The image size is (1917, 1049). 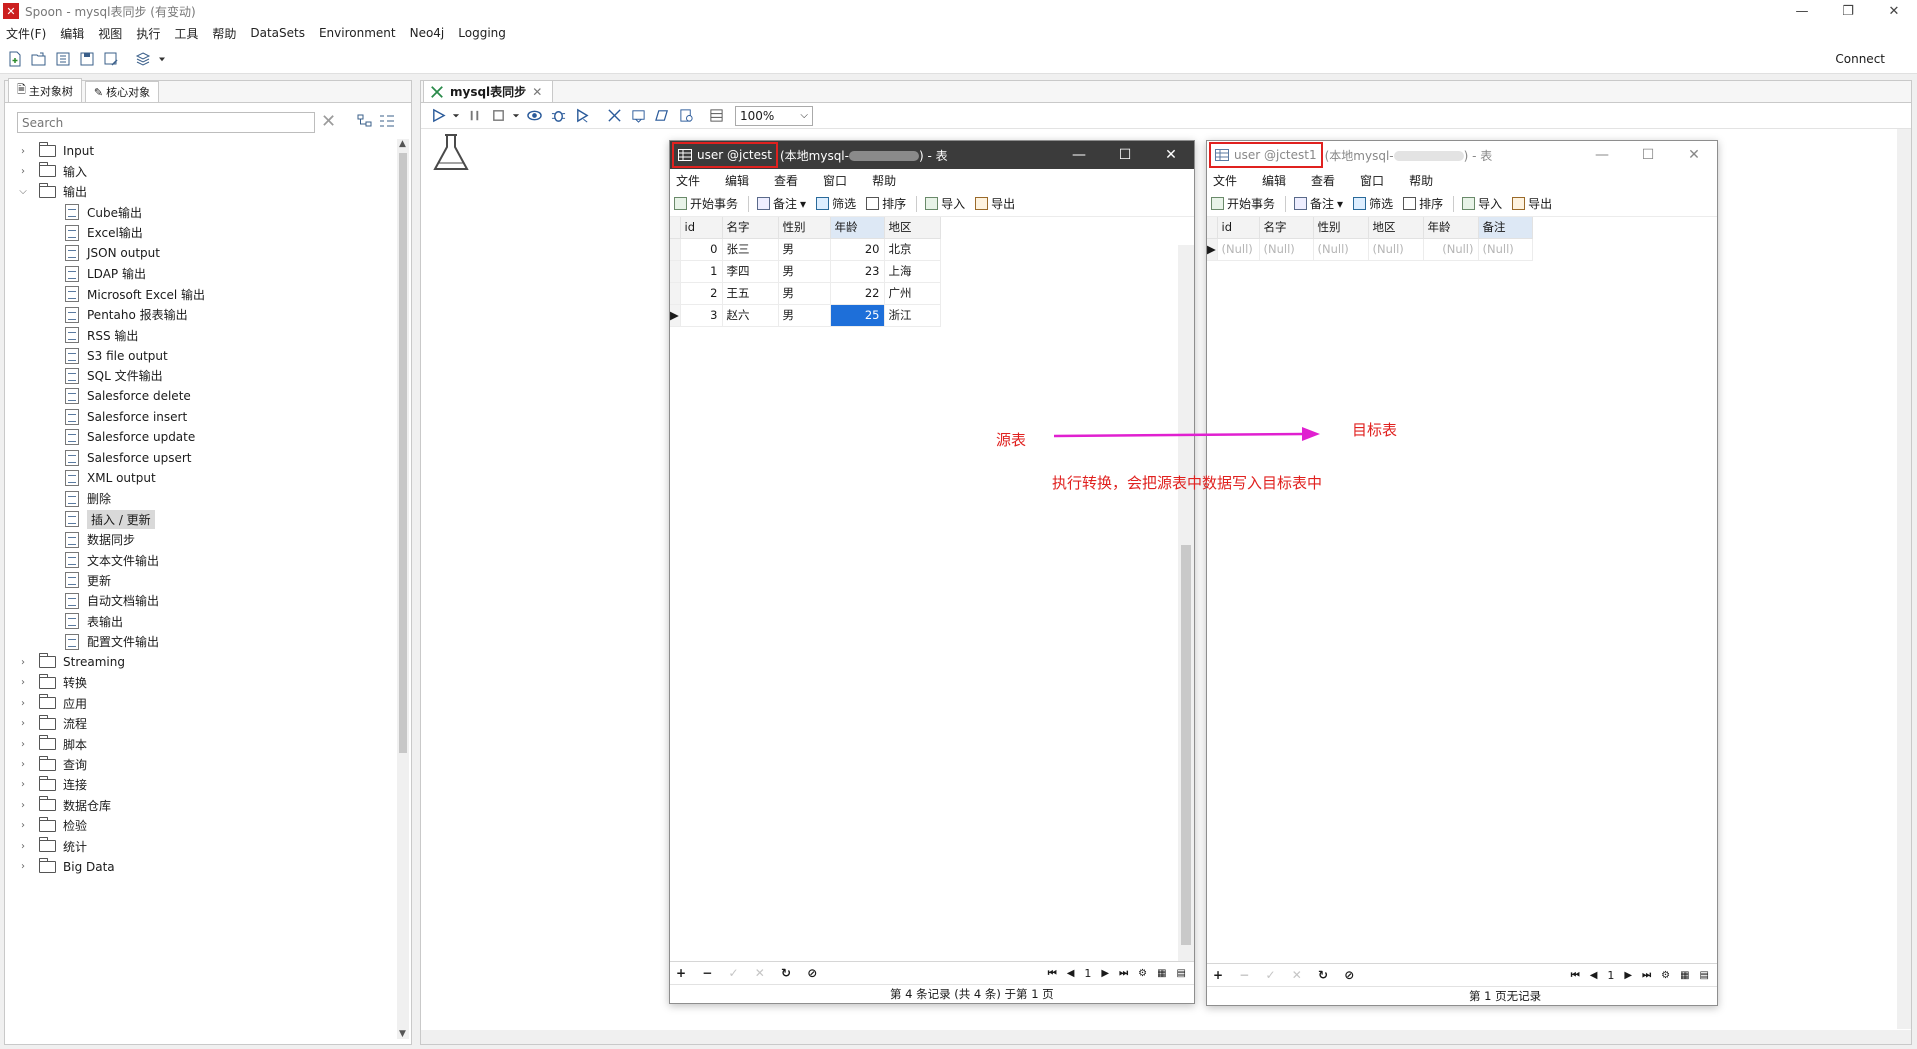 What do you see at coordinates (1505, 228) in the screenshot?
I see `column-header: 备注` at bounding box center [1505, 228].